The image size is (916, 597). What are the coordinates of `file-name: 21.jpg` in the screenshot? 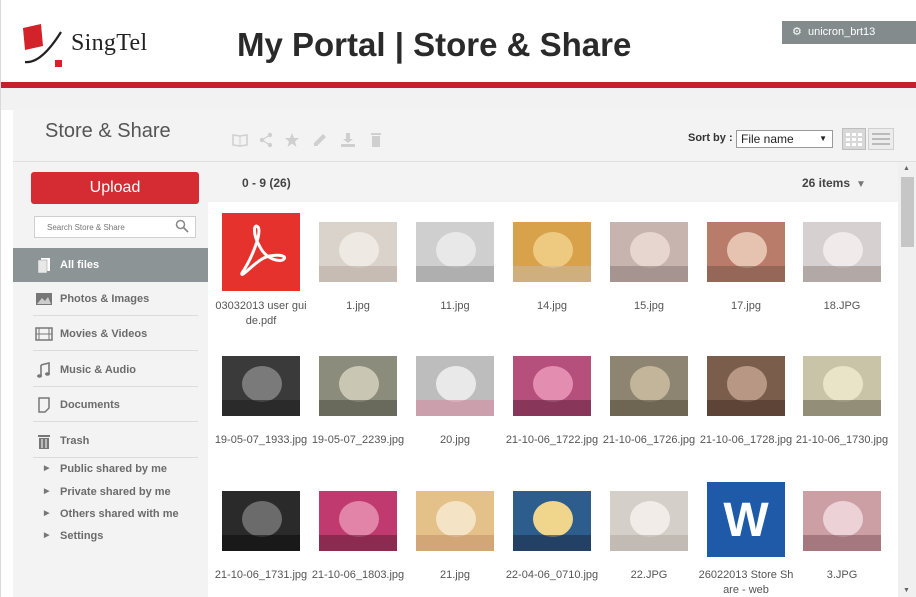 It's located at (455, 575).